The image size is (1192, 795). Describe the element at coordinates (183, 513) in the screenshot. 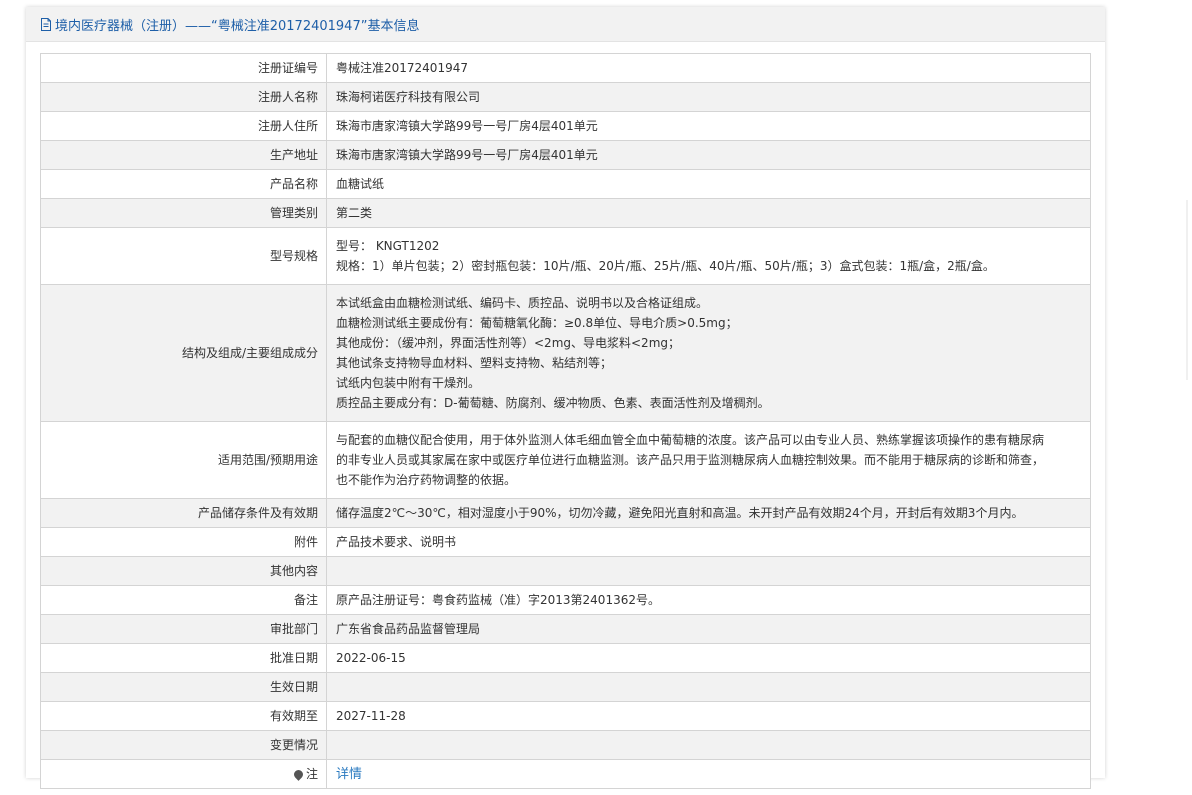

I see `field-label: 产品储存条件及有效期` at that location.